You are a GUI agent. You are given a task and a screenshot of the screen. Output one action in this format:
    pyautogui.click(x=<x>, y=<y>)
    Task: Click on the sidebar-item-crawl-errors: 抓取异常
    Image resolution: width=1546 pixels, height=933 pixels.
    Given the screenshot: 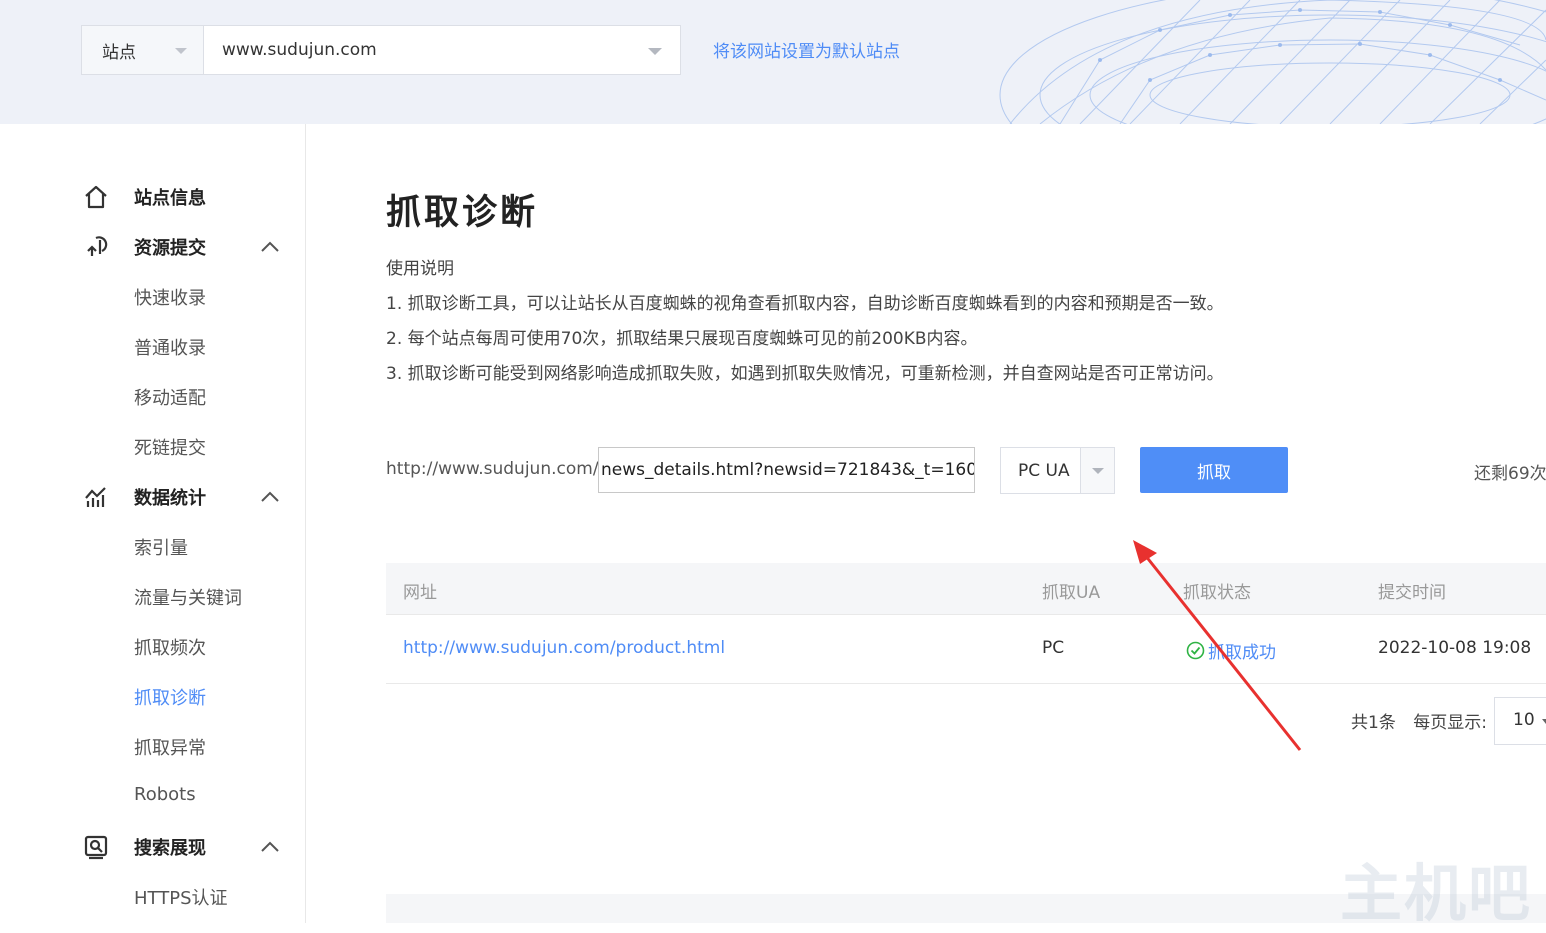 What is the action you would take?
    pyautogui.click(x=170, y=747)
    